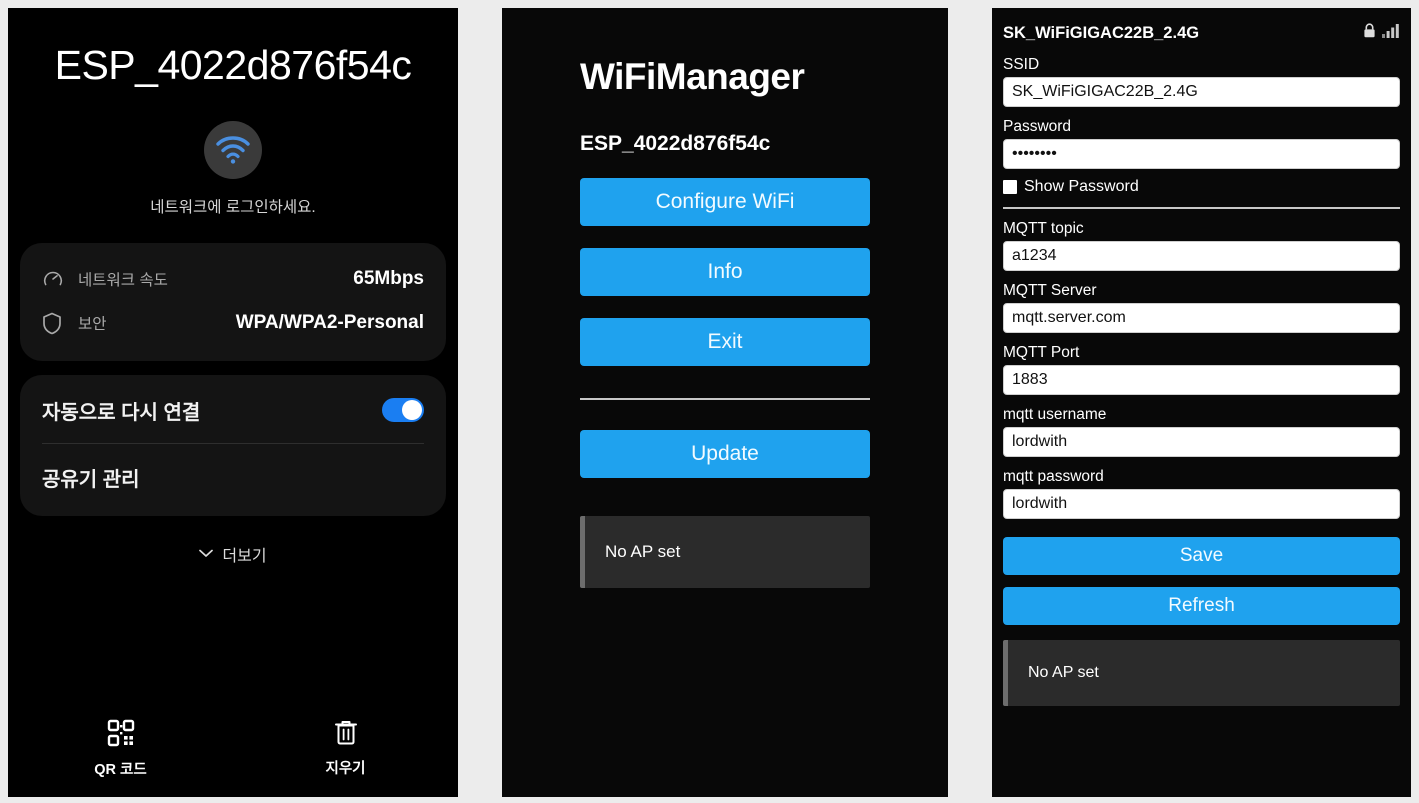 Image resolution: width=1419 pixels, height=803 pixels. What do you see at coordinates (725, 202) in the screenshot?
I see `configure-wifi-button: Configure WiFi` at bounding box center [725, 202].